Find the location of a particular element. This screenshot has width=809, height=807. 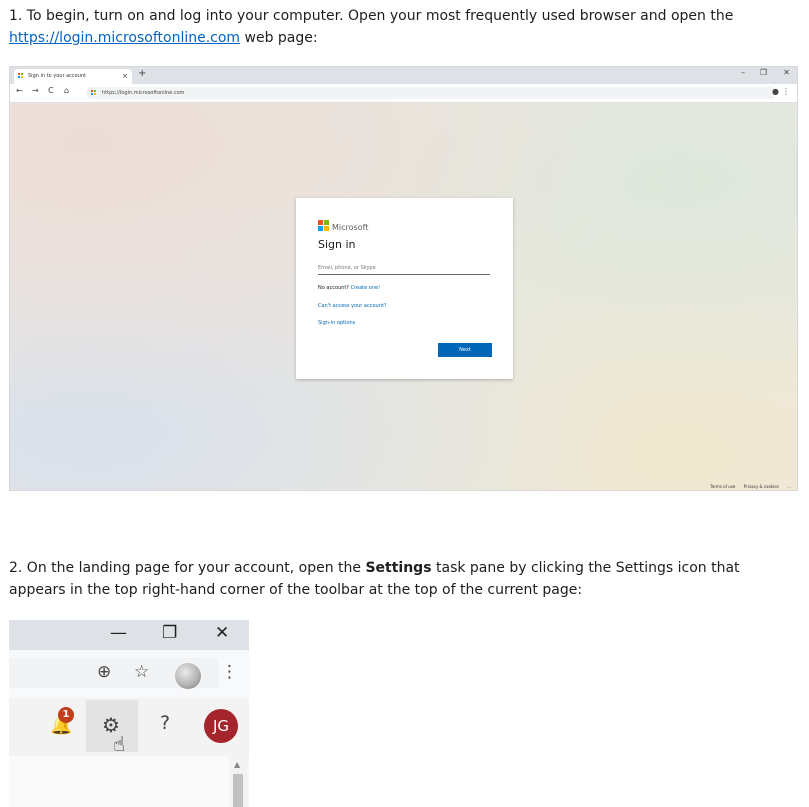

new-tab-icon: + is located at coordinates (142, 73).